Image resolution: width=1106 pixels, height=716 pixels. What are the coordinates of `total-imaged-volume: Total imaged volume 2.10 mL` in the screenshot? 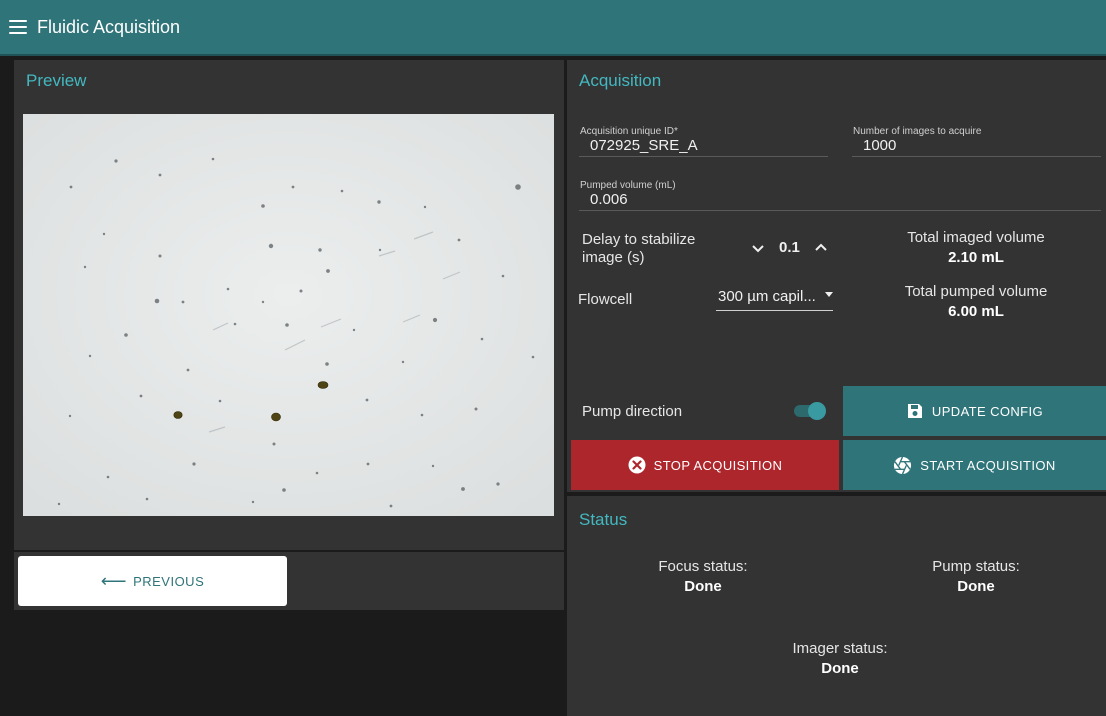 It's located at (976, 248).